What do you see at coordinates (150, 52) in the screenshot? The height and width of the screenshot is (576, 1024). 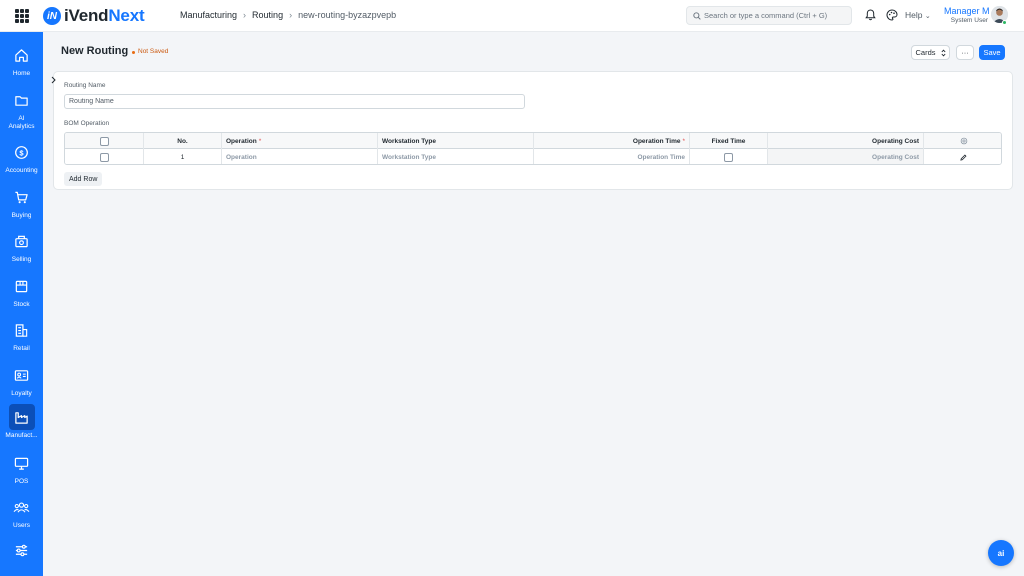 I see `status-badge: Not Saved` at bounding box center [150, 52].